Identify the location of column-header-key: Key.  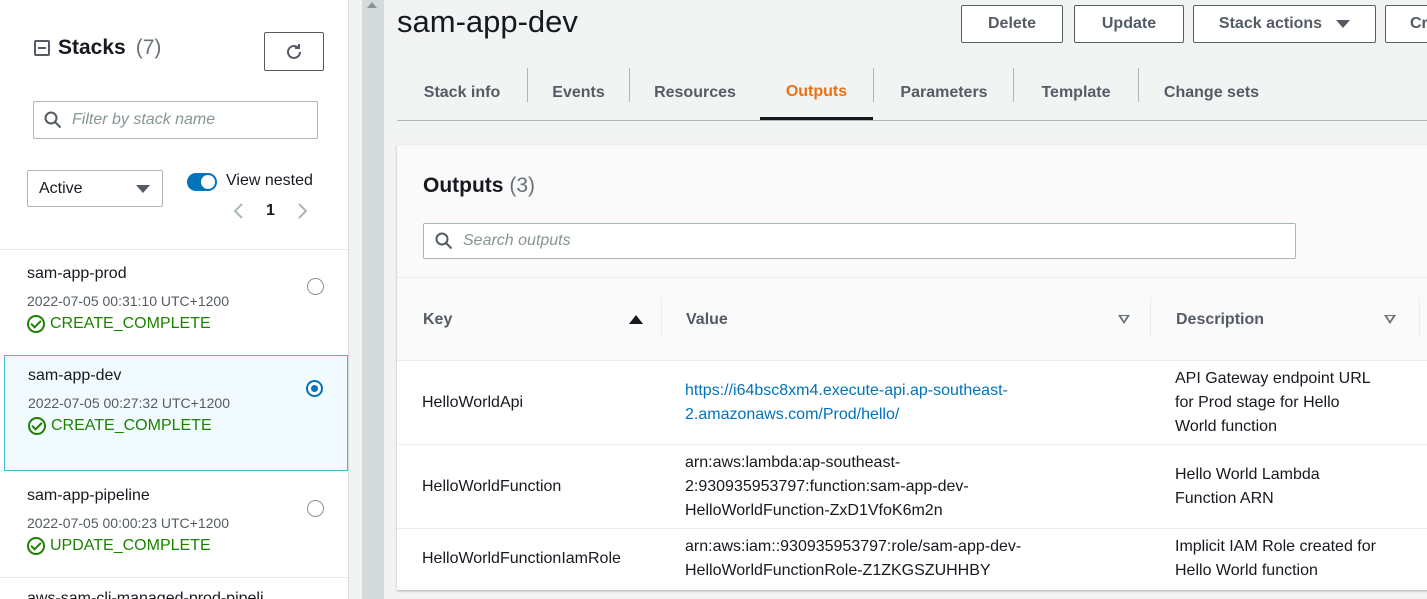
(533, 319).